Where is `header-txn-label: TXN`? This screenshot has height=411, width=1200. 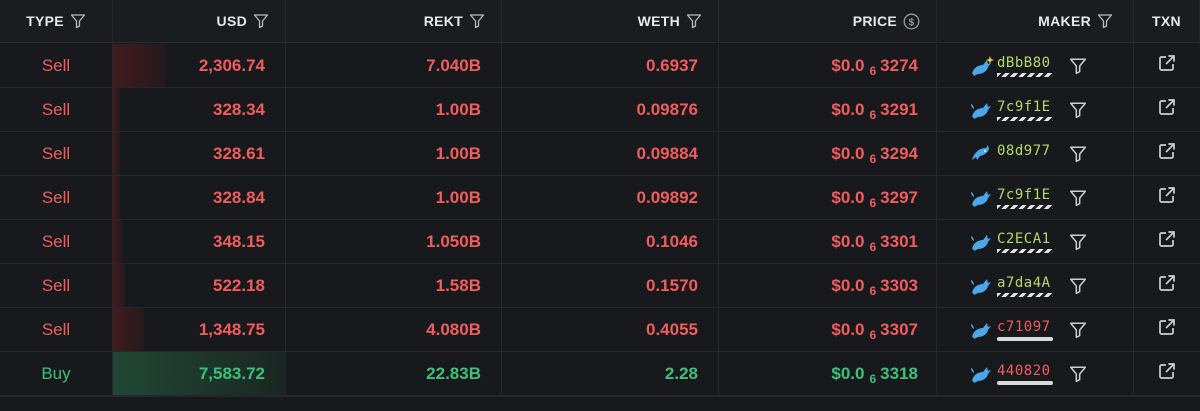 header-txn-label: TXN is located at coordinates (1166, 21).